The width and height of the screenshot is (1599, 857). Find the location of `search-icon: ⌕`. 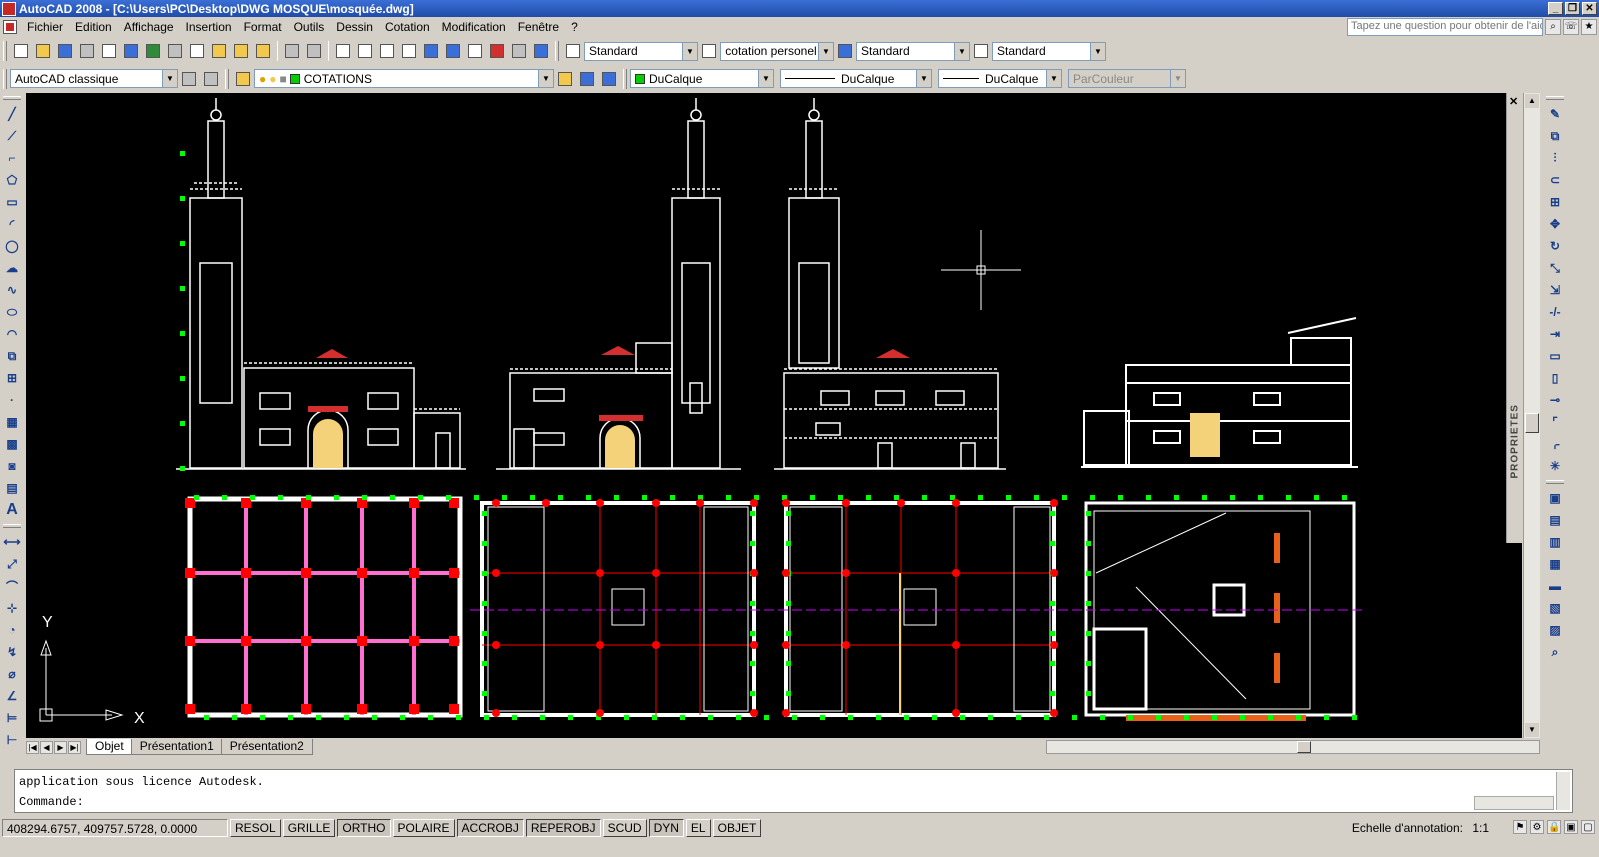

search-icon: ⌕ is located at coordinates (1553, 27).